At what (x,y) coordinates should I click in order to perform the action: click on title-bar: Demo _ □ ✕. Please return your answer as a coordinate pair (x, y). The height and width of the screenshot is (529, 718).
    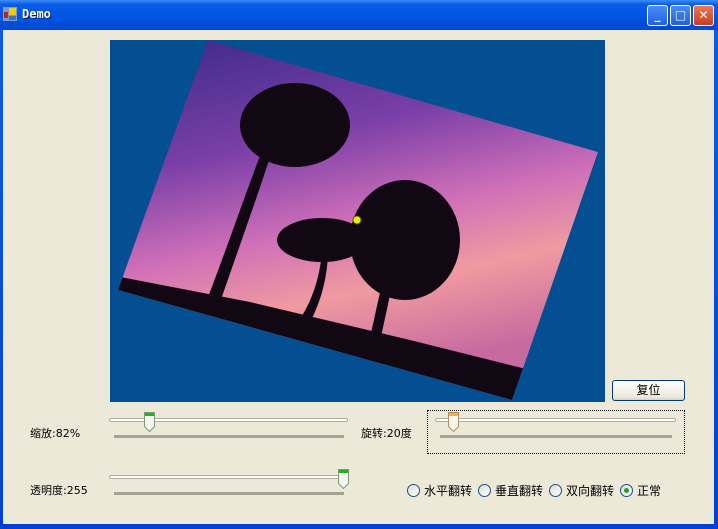
    Looking at the image, I should click on (359, 15).